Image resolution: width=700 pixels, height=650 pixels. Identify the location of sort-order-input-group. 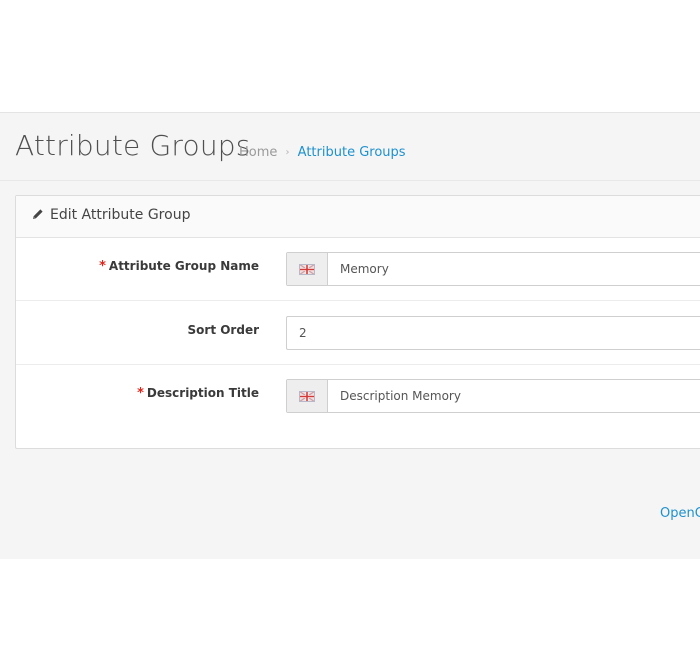
(493, 333).